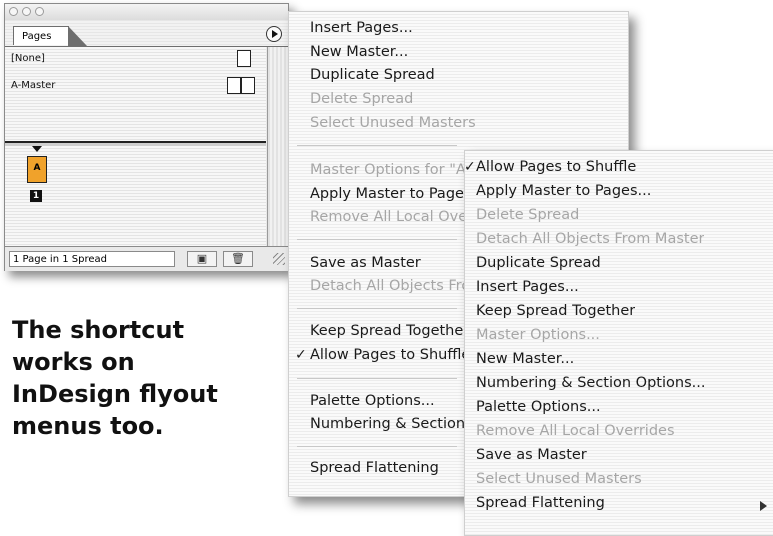 This screenshot has height=536, width=773. What do you see at coordinates (37, 149) in the screenshot?
I see `current-spread-marker` at bounding box center [37, 149].